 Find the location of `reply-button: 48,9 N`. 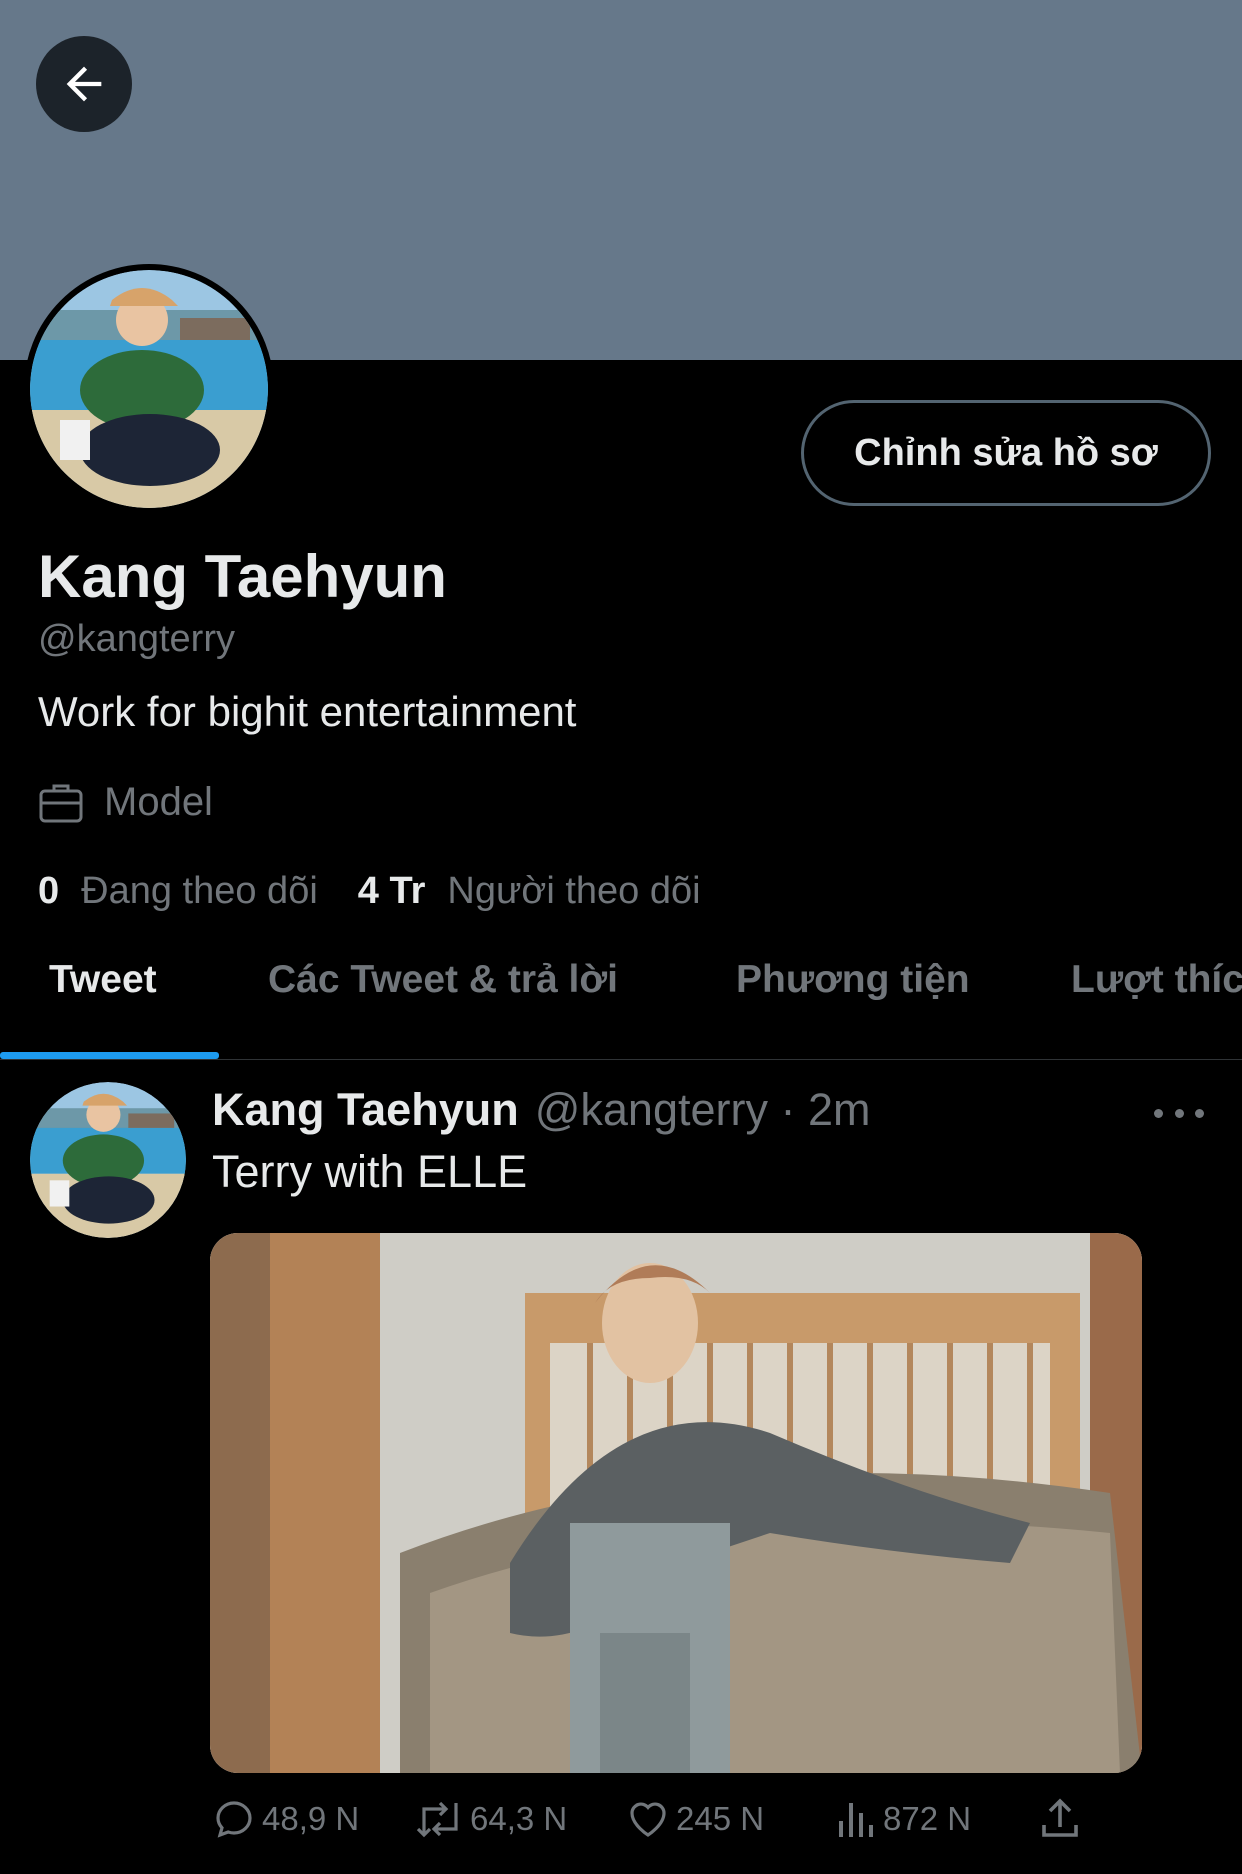

reply-button: 48,9 N is located at coordinates (284, 1819).